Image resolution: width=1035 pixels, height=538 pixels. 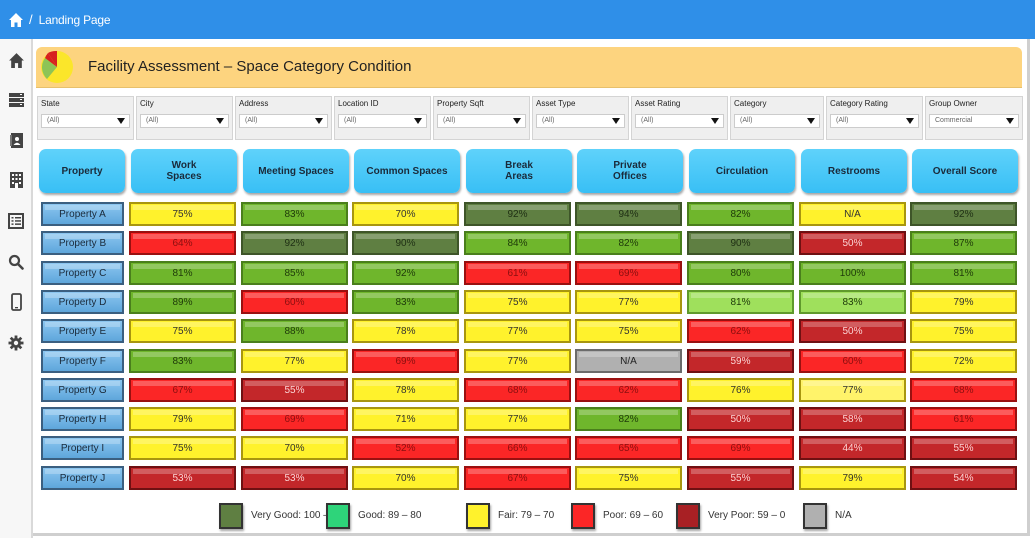 I want to click on property-button: Property F, so click(x=82, y=361).